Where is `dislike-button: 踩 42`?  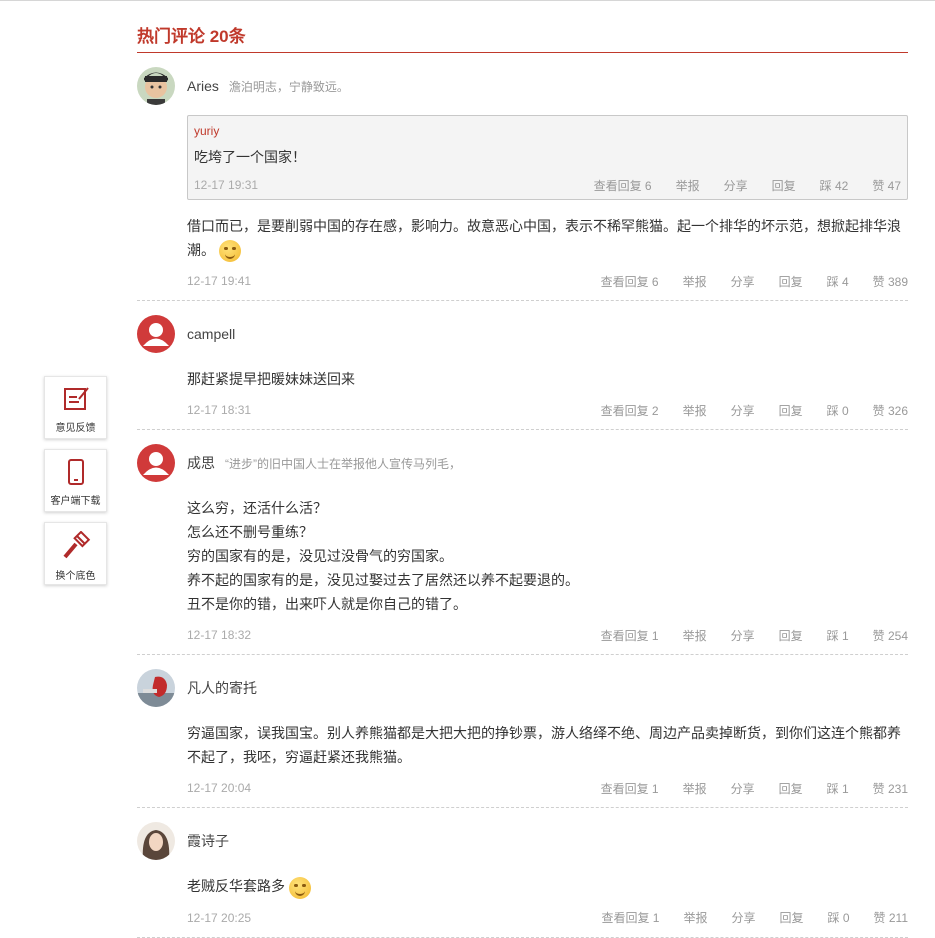 dislike-button: 踩 42 is located at coordinates (834, 185).